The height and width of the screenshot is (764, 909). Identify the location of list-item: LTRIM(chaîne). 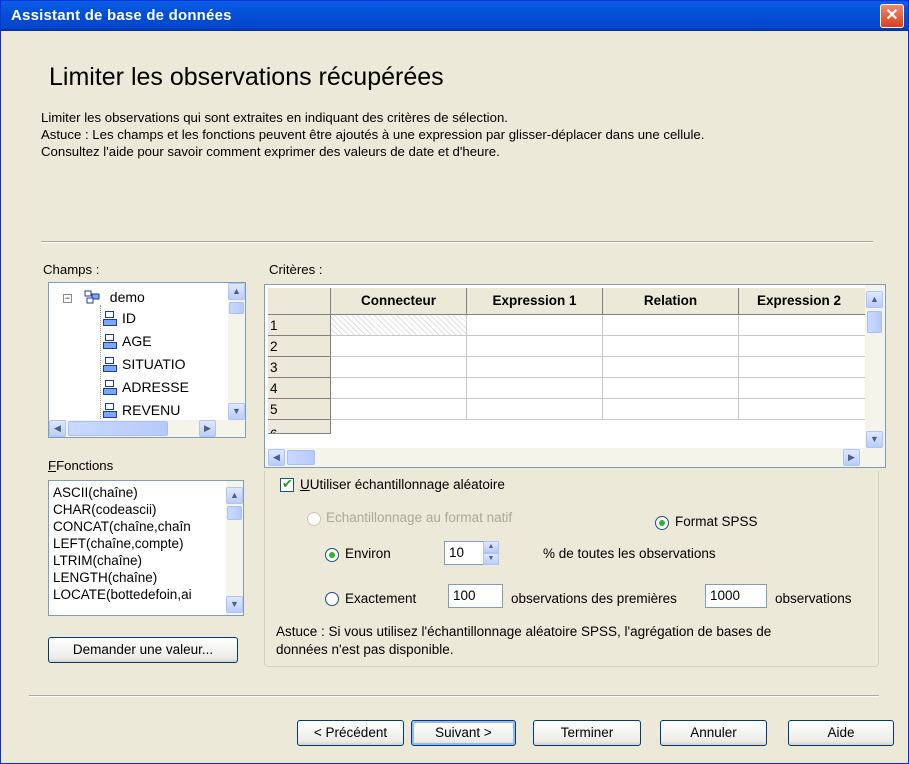
(97, 560).